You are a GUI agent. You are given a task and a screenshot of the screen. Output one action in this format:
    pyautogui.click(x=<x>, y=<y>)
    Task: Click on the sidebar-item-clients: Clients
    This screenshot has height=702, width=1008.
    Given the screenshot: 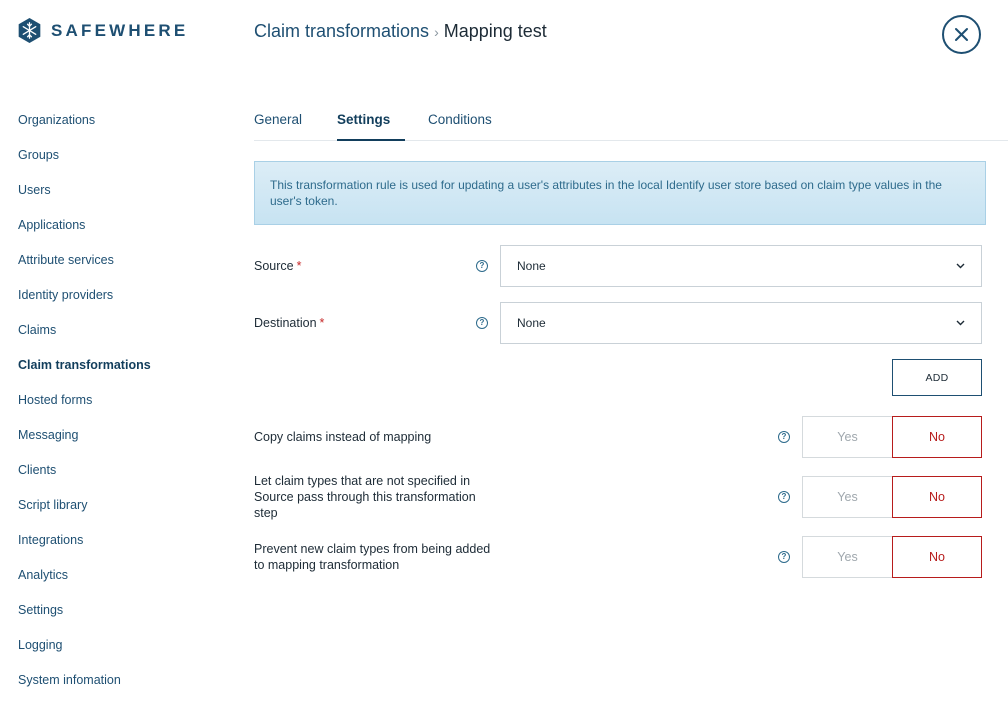 What is the action you would take?
    pyautogui.click(x=84, y=477)
    